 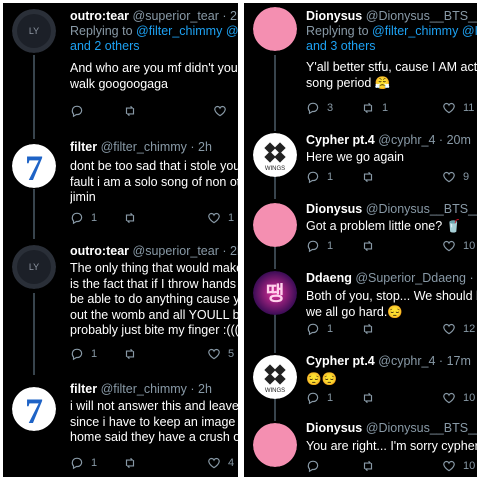 I want to click on timestamp: 17m, so click(x=459, y=361).